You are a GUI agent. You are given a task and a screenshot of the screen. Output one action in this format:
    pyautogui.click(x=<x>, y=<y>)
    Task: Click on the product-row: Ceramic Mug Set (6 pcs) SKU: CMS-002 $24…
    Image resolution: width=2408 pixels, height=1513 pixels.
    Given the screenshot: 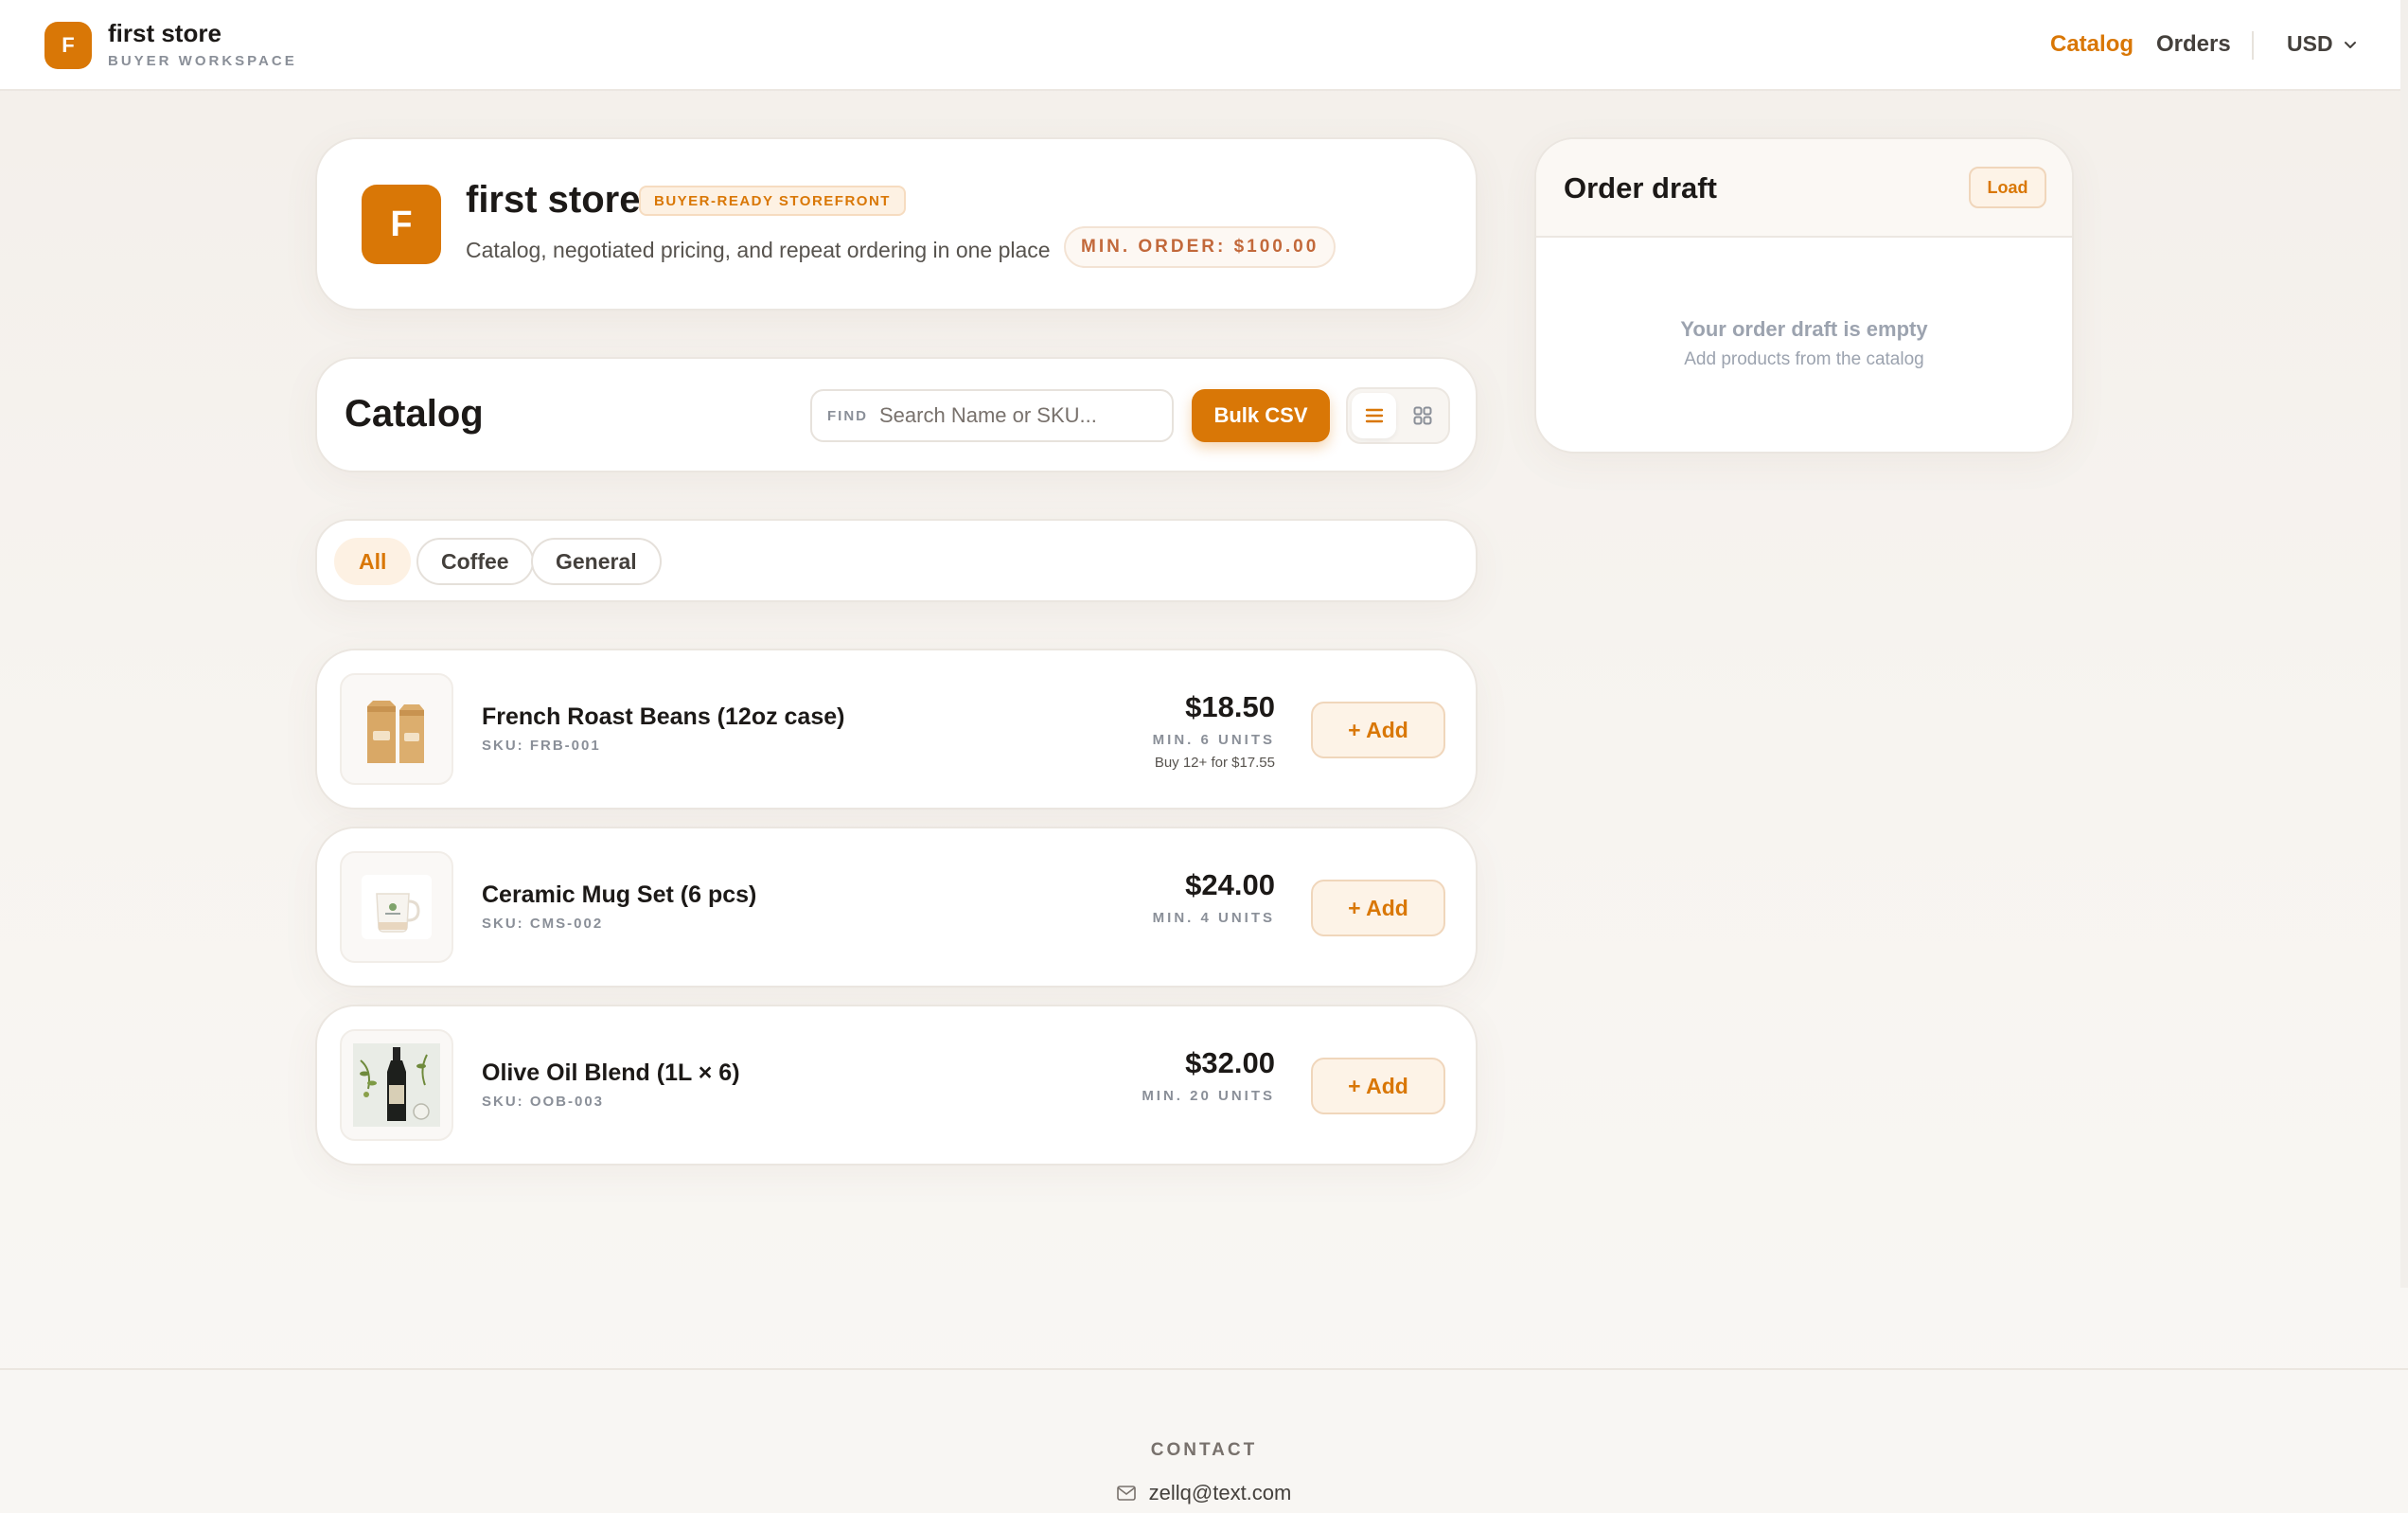 What is the action you would take?
    pyautogui.click(x=897, y=907)
    